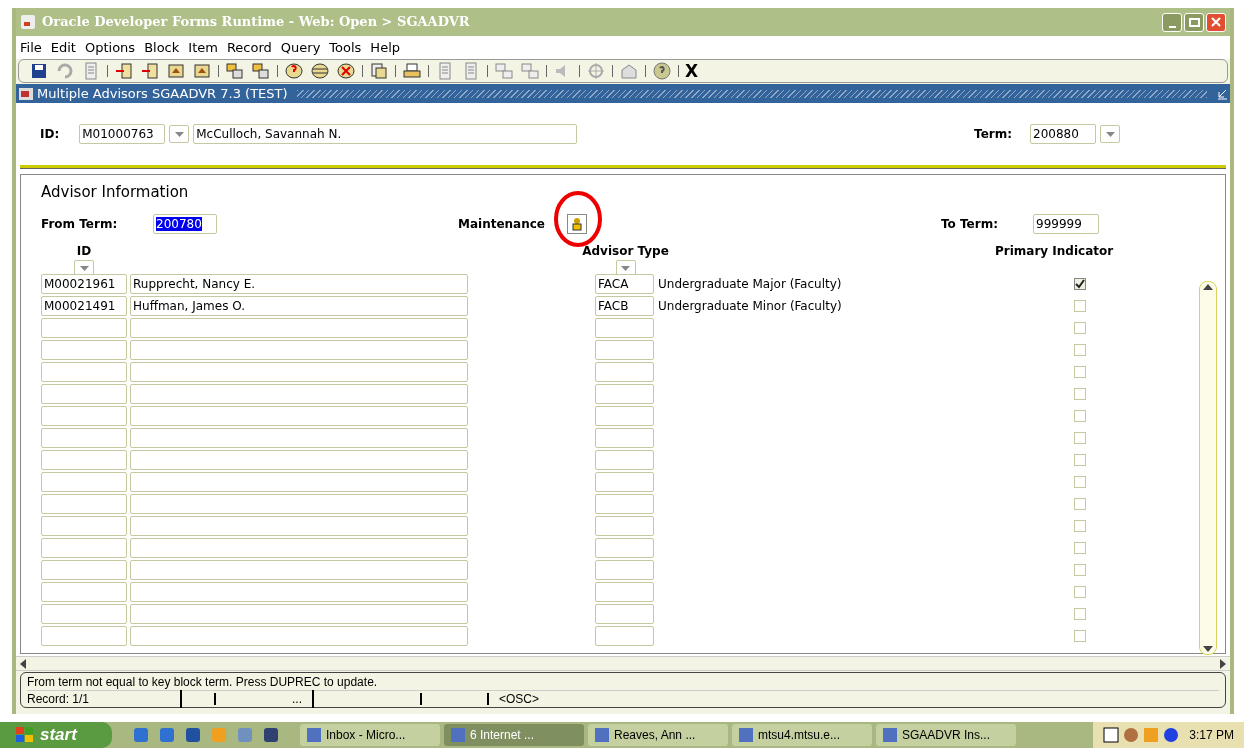 The height and width of the screenshot is (748, 1244). What do you see at coordinates (320, 71) in the screenshot?
I see `database-icon` at bounding box center [320, 71].